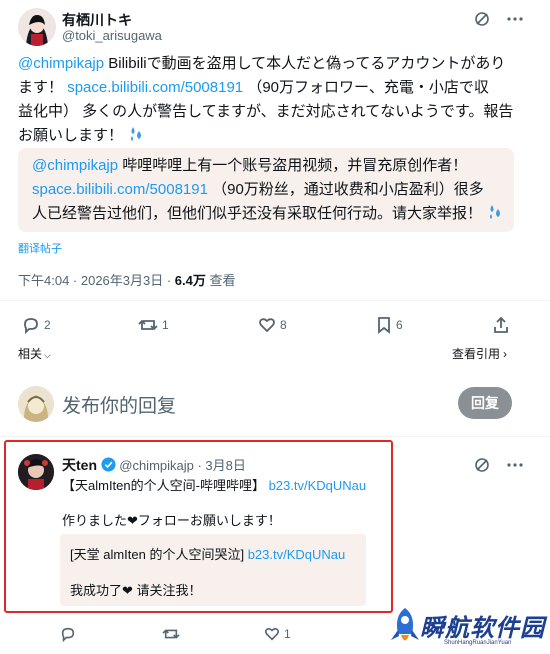  I want to click on translation-line: （90万粉丝，通过收费和小店盈利）很多, so click(348, 189).